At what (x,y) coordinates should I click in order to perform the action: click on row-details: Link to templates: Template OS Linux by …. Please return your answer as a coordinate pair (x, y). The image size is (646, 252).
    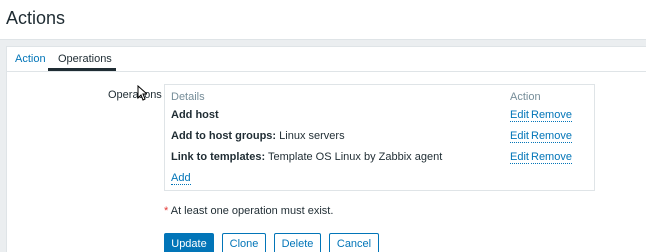
    Looking at the image, I should click on (306, 157).